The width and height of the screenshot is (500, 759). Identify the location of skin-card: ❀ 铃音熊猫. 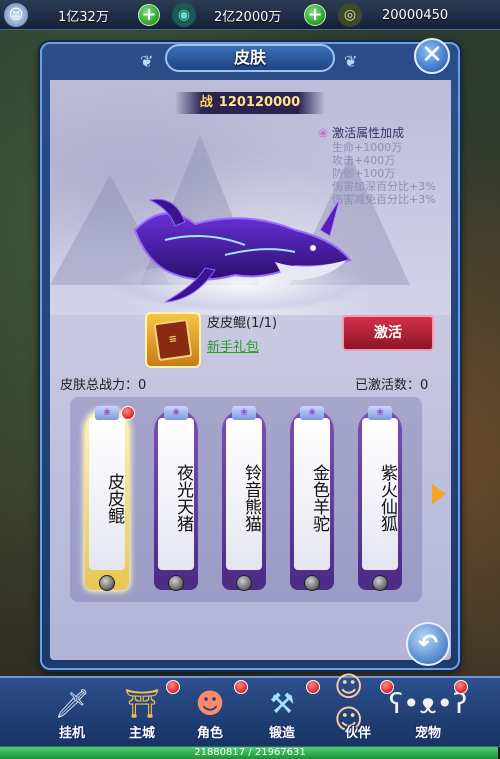
(244, 498).